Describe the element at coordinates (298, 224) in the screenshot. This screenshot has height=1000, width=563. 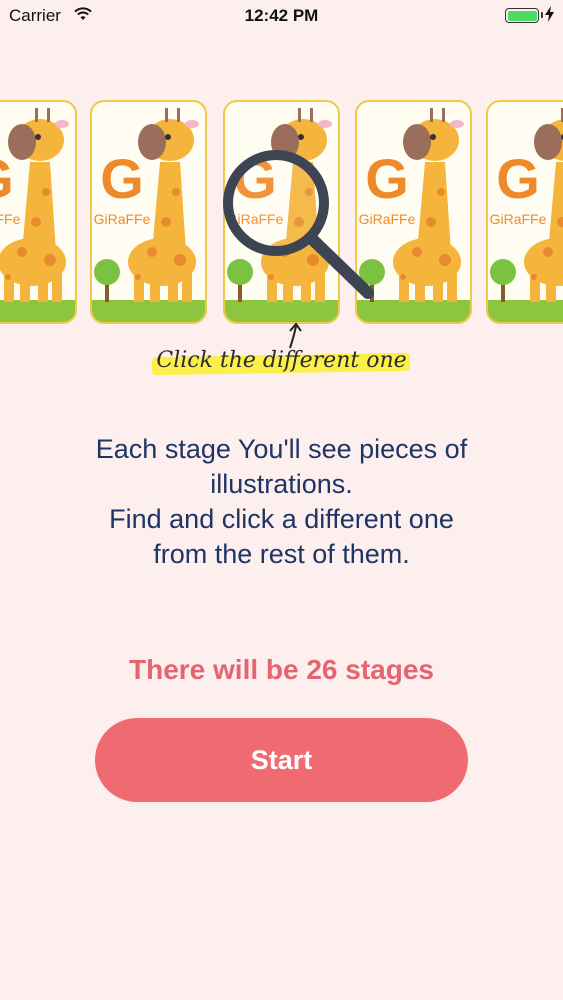
I see `magnifier-icon` at that location.